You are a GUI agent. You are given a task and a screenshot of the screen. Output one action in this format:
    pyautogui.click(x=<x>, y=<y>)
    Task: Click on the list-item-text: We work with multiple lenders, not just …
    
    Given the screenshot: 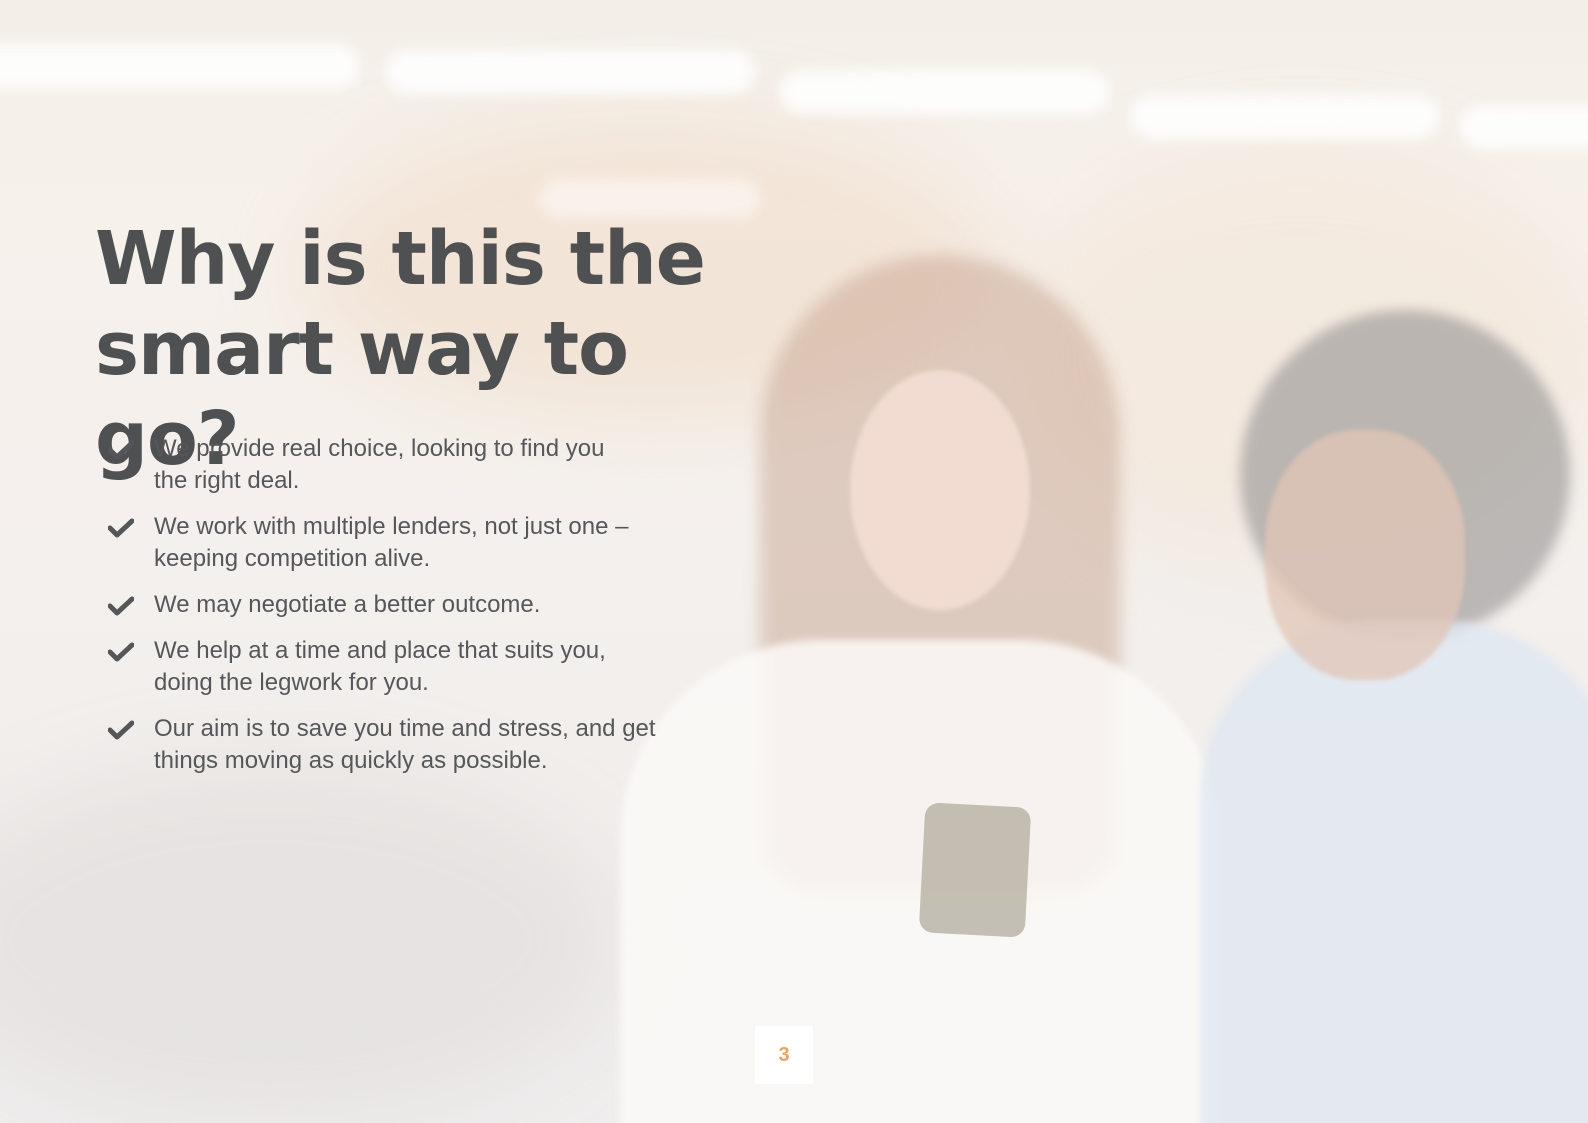 What is the action you would take?
    pyautogui.click(x=391, y=542)
    